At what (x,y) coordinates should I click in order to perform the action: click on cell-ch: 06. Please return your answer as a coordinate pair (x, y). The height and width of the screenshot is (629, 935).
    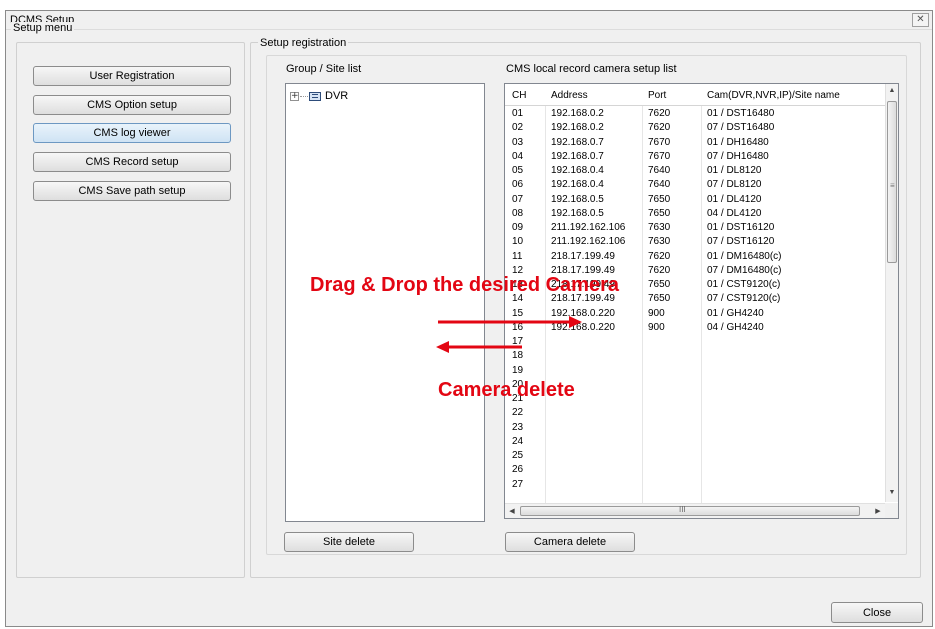
    Looking at the image, I should click on (518, 185).